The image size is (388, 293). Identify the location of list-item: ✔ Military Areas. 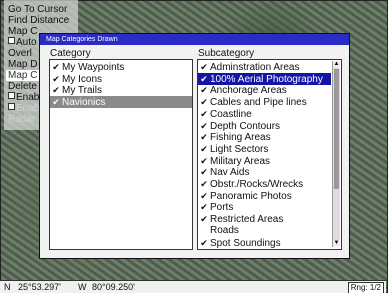
(264, 161).